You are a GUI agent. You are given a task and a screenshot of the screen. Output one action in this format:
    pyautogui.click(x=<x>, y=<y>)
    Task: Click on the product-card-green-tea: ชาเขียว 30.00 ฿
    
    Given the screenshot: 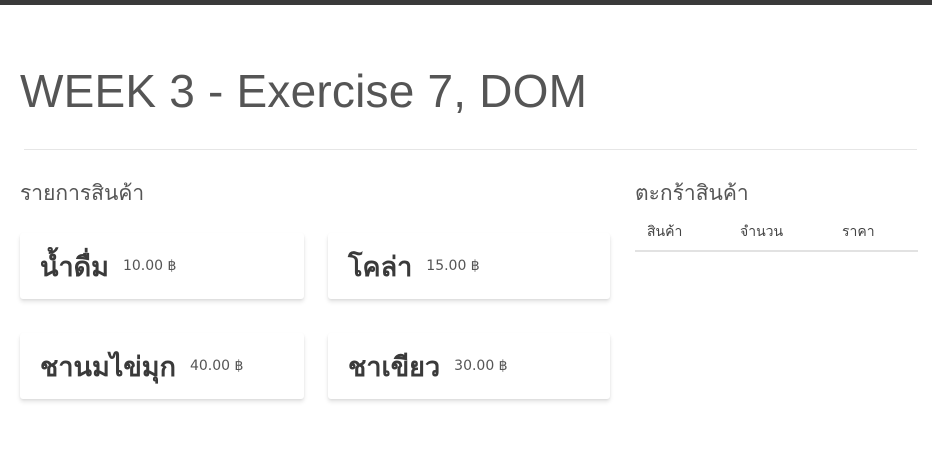 What is the action you would take?
    pyautogui.click(x=469, y=366)
    